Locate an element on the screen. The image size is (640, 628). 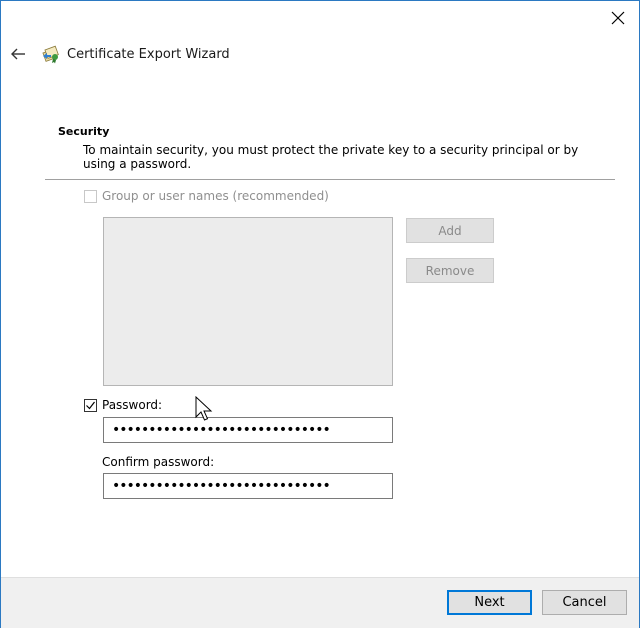
group-names-checkbox is located at coordinates (90, 196).